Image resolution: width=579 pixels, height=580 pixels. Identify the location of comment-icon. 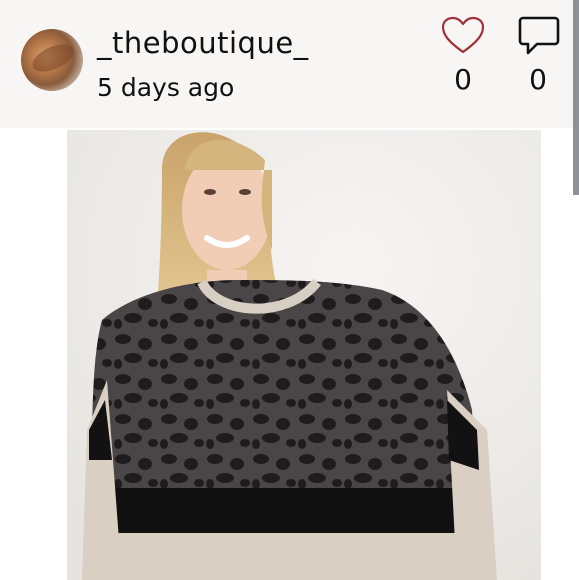
(539, 35).